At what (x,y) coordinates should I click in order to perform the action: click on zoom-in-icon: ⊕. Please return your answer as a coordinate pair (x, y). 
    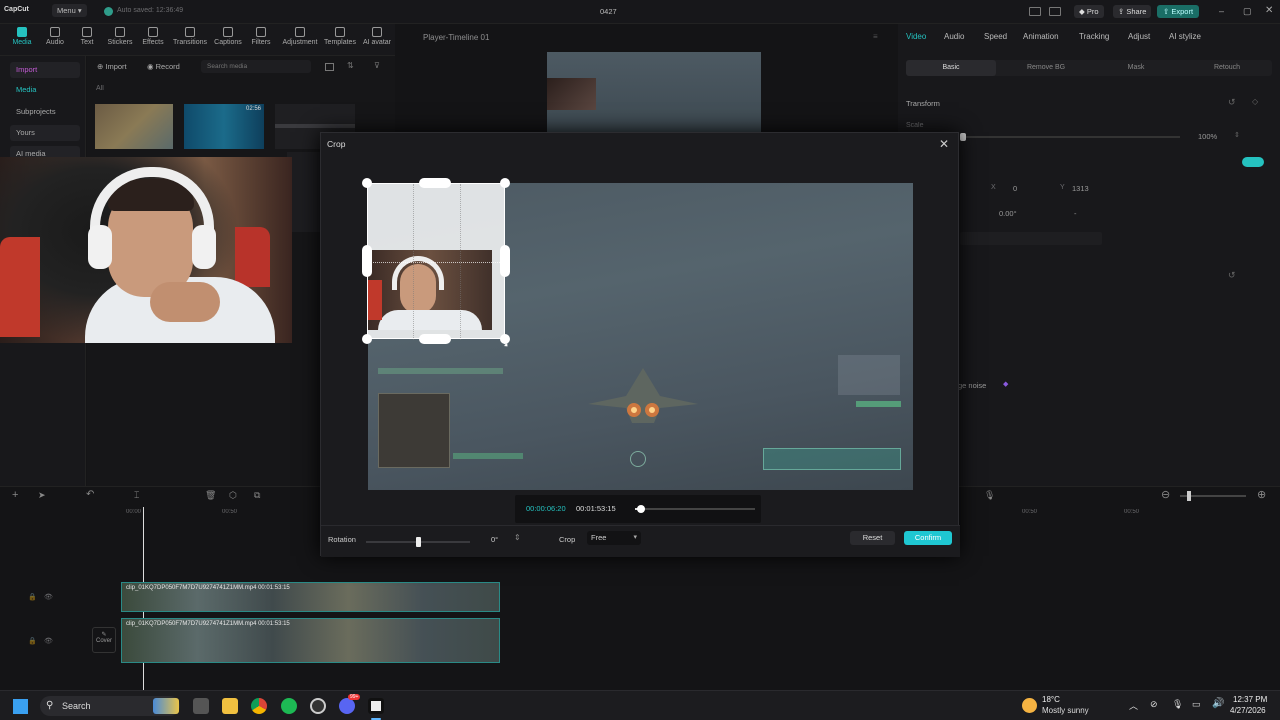
    Looking at the image, I should click on (1261, 494).